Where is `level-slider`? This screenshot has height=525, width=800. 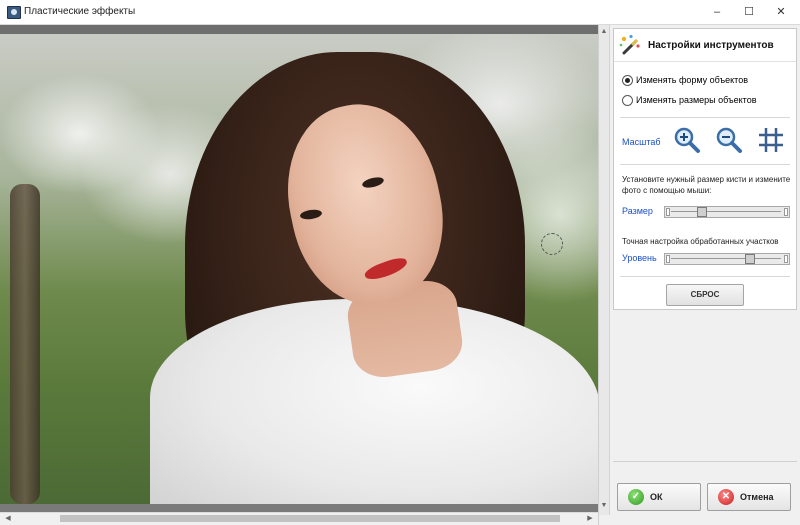 level-slider is located at coordinates (727, 259).